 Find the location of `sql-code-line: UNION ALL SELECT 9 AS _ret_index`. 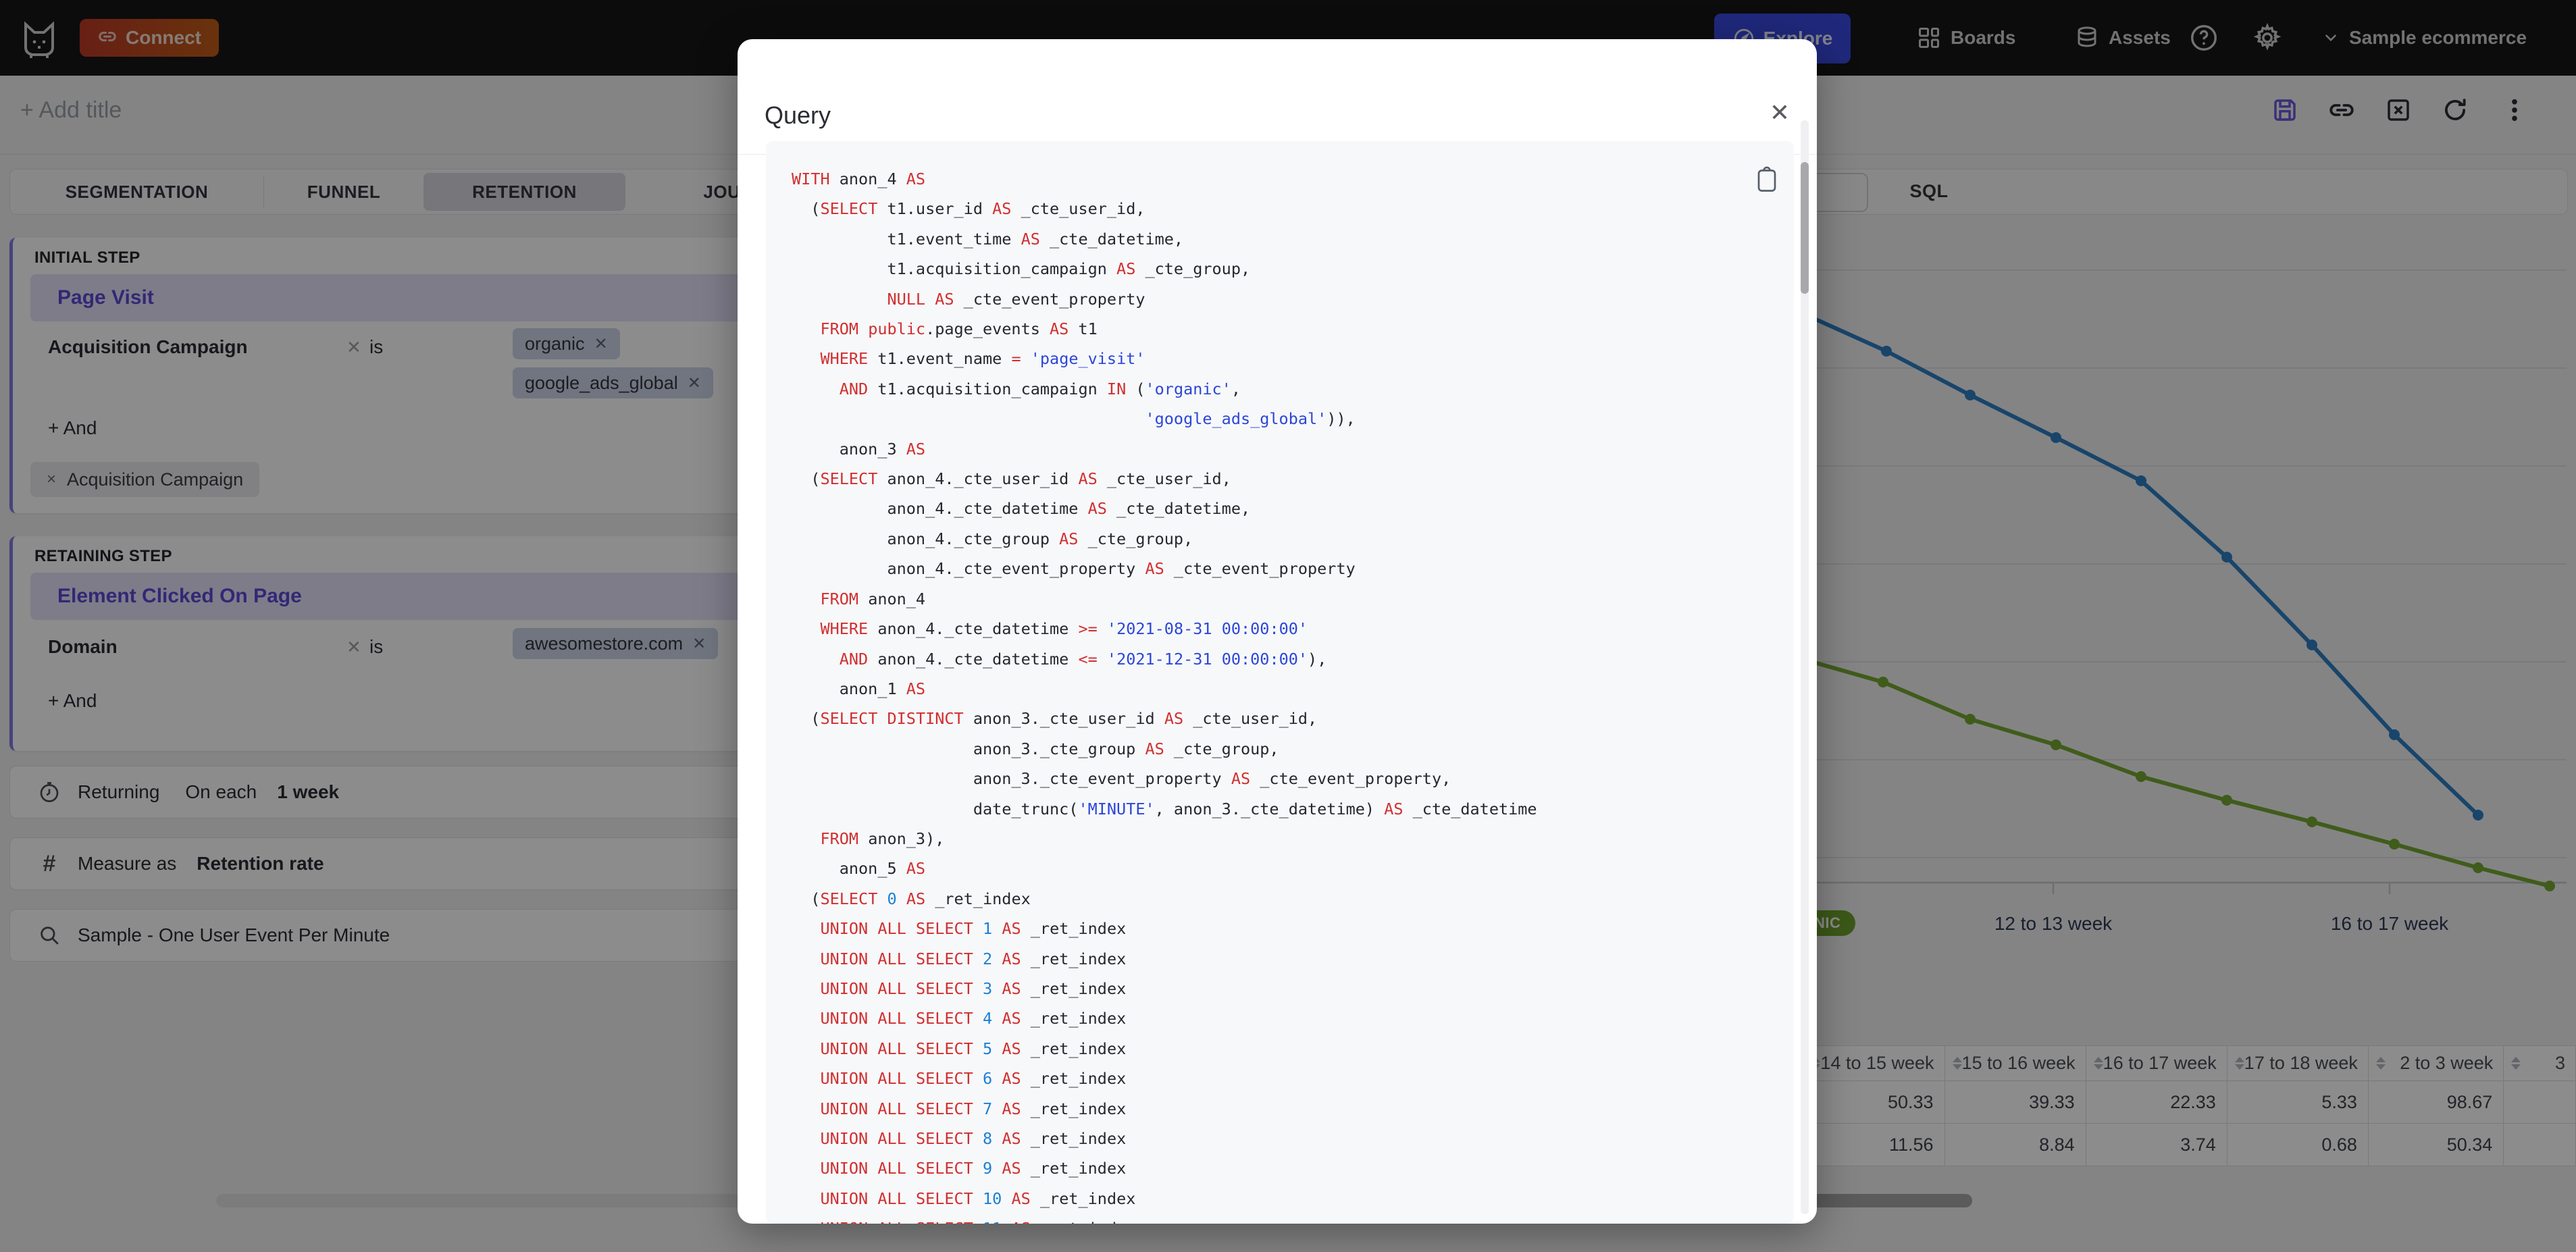

sql-code-line: UNION ALL SELECT 9 AS _ret_index is located at coordinates (973, 1168).